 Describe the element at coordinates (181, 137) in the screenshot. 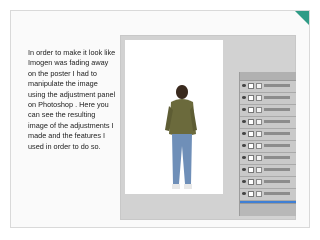

I see `walking-figure-photo` at that location.